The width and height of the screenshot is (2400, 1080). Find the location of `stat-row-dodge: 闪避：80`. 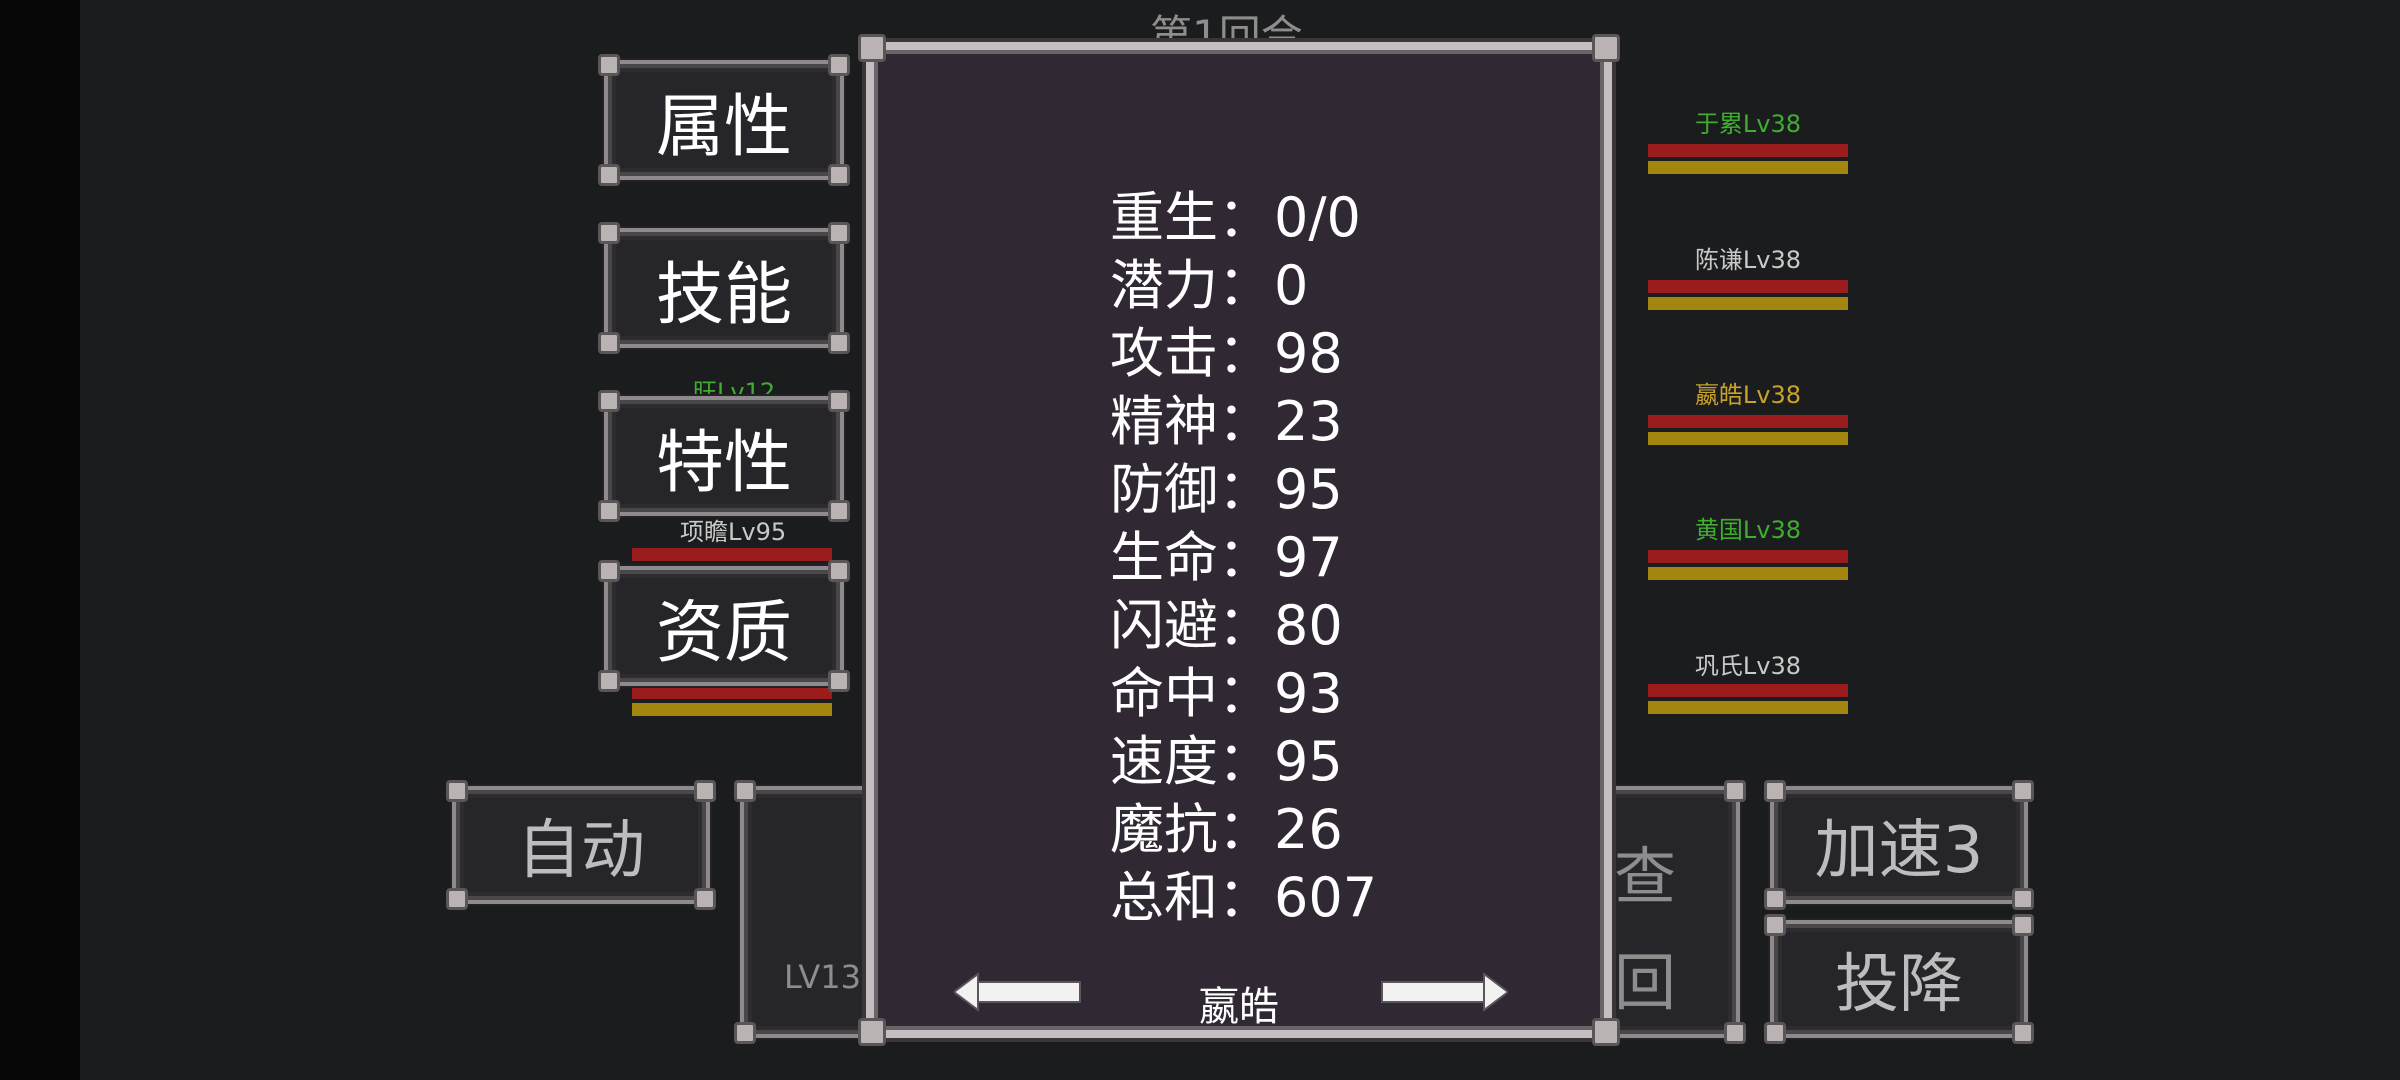

stat-row-dodge: 闪避：80 is located at coordinates (1226, 626).